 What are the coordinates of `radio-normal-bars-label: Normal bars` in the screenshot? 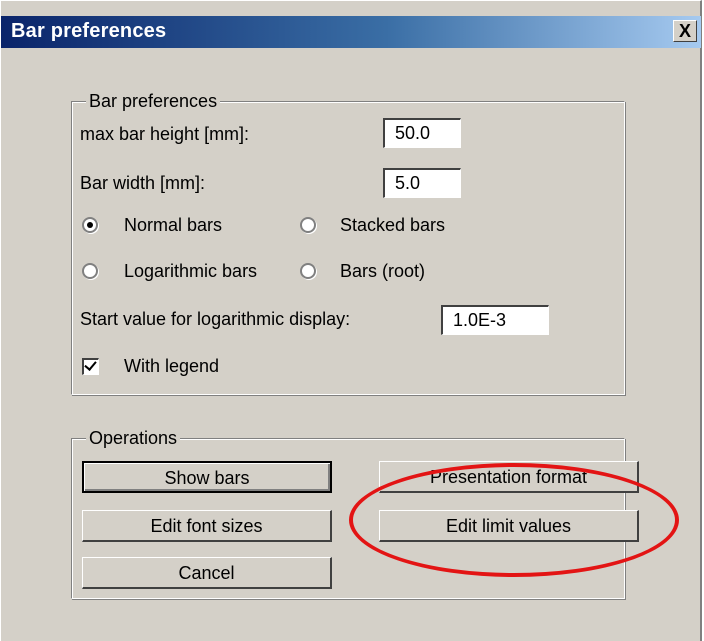 It's located at (173, 225).